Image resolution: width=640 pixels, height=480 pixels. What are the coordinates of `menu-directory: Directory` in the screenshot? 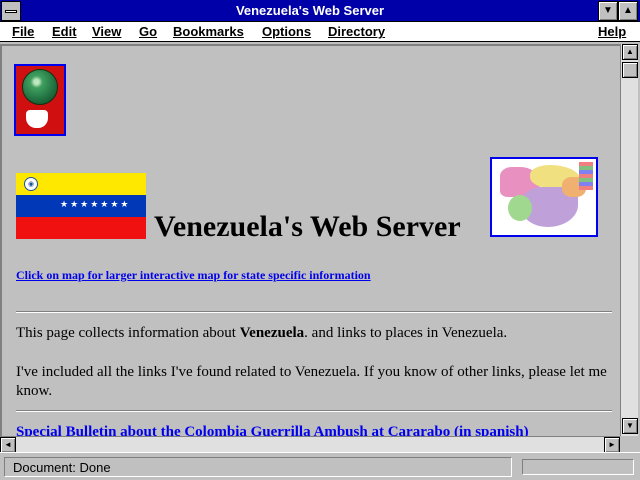 It's located at (356, 31).